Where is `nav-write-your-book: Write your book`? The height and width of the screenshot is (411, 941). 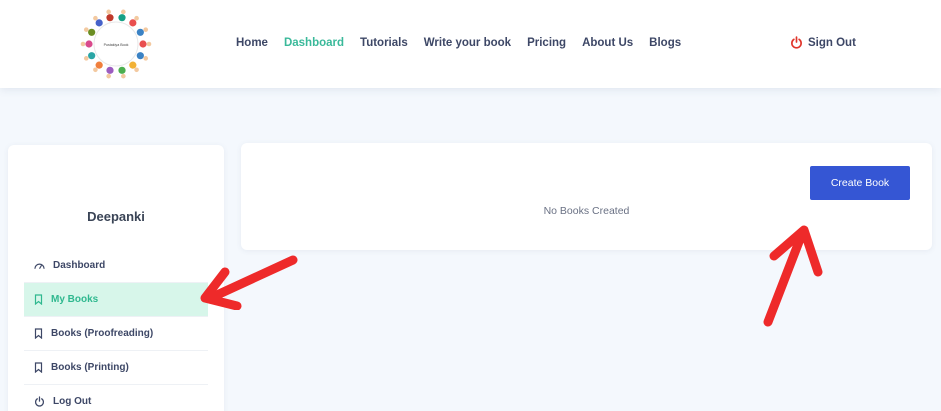 nav-write-your-book: Write your book is located at coordinates (467, 43).